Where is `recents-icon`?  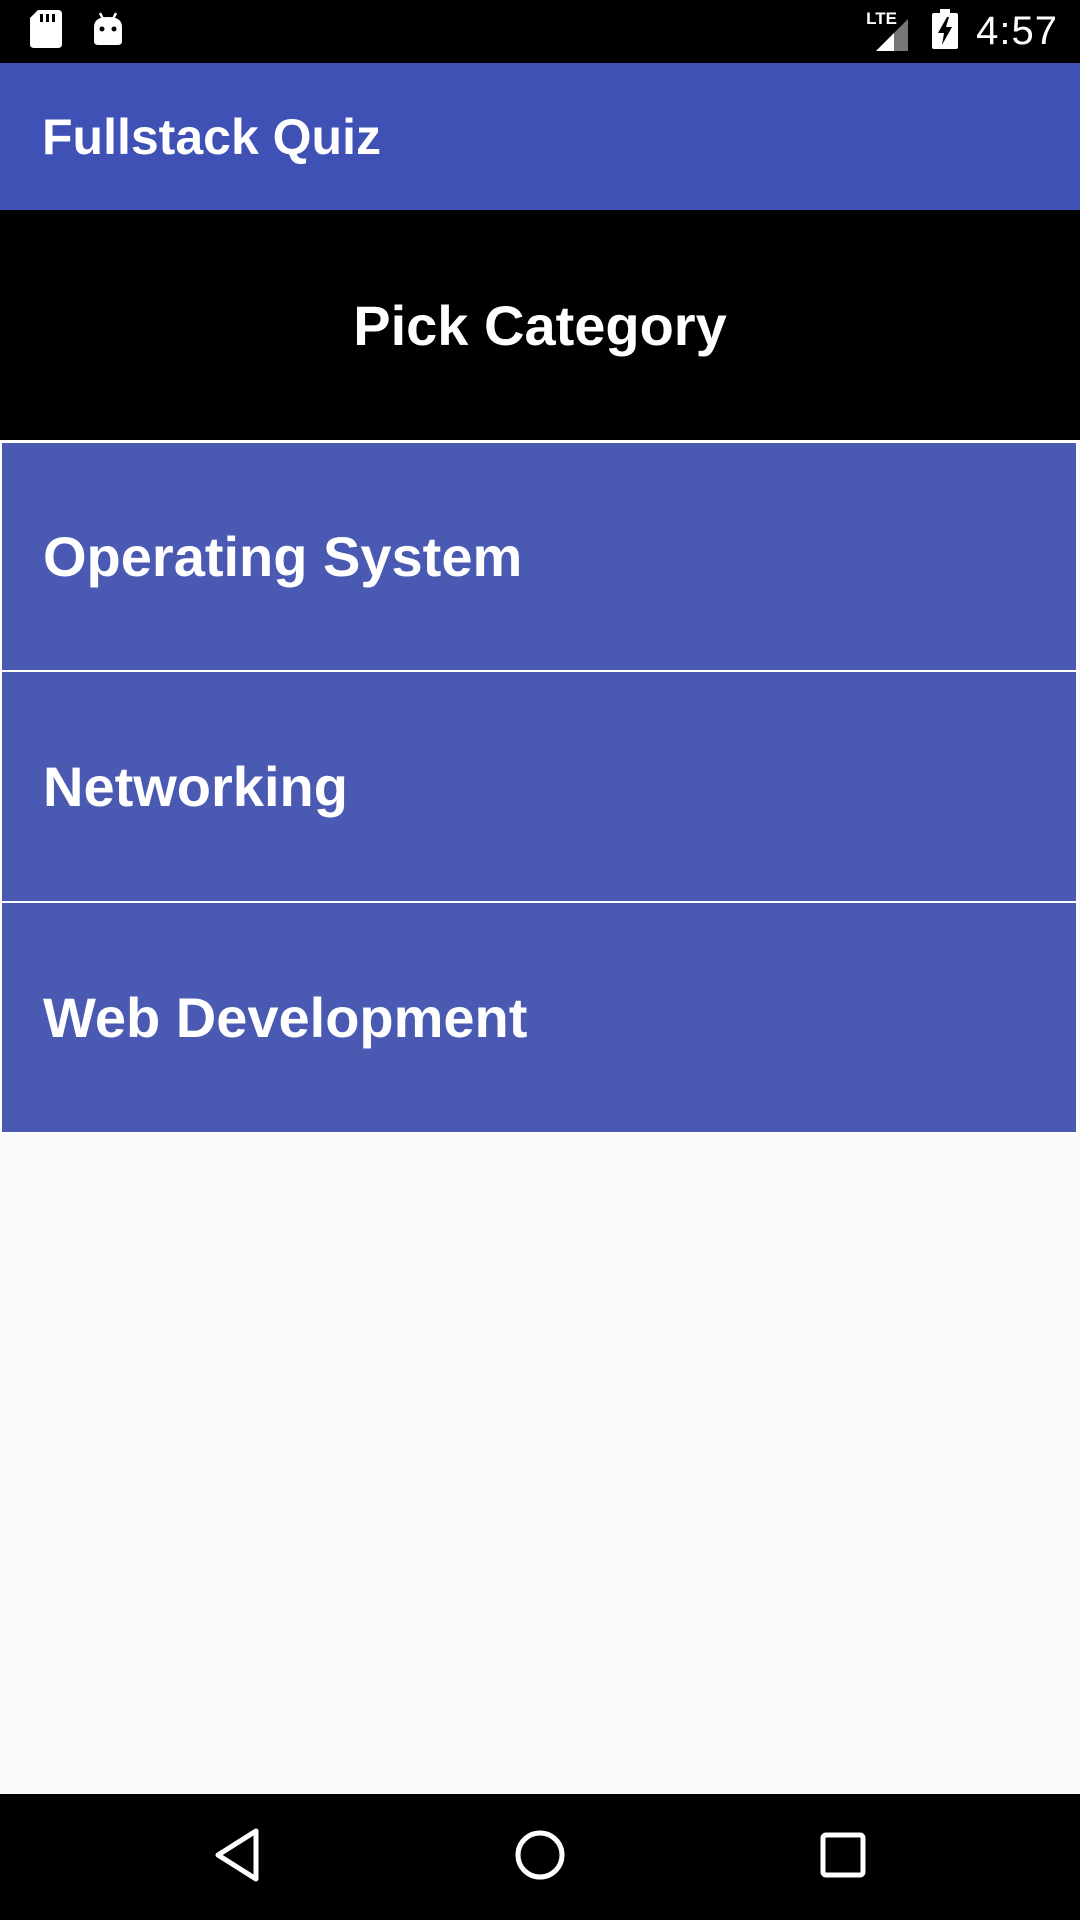 recents-icon is located at coordinates (843, 1857).